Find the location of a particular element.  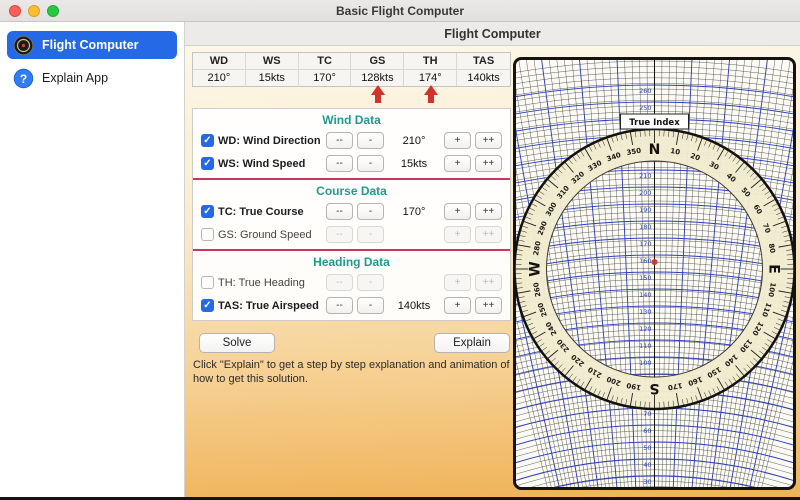

svg-text: 60 is located at coordinates (647, 431).